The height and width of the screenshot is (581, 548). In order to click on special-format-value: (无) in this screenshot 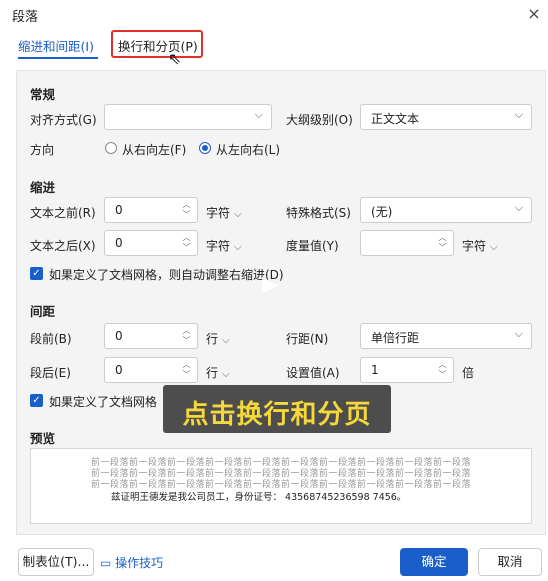, I will do `click(382, 212)`.